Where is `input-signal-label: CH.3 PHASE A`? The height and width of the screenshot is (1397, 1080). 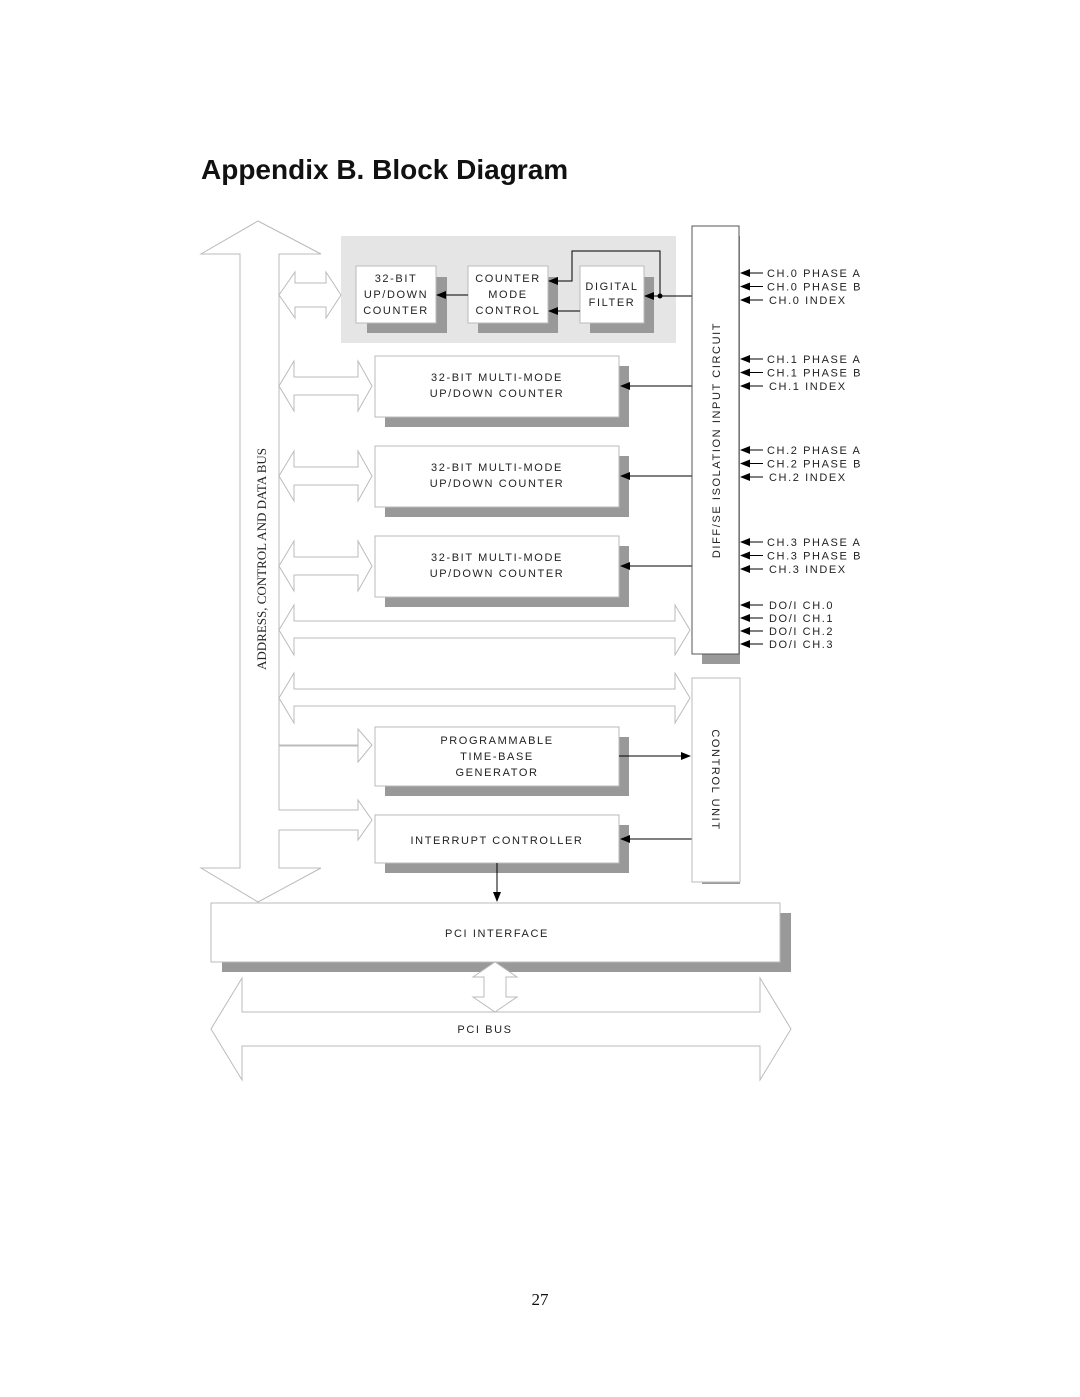 input-signal-label: CH.3 PHASE A is located at coordinates (814, 543).